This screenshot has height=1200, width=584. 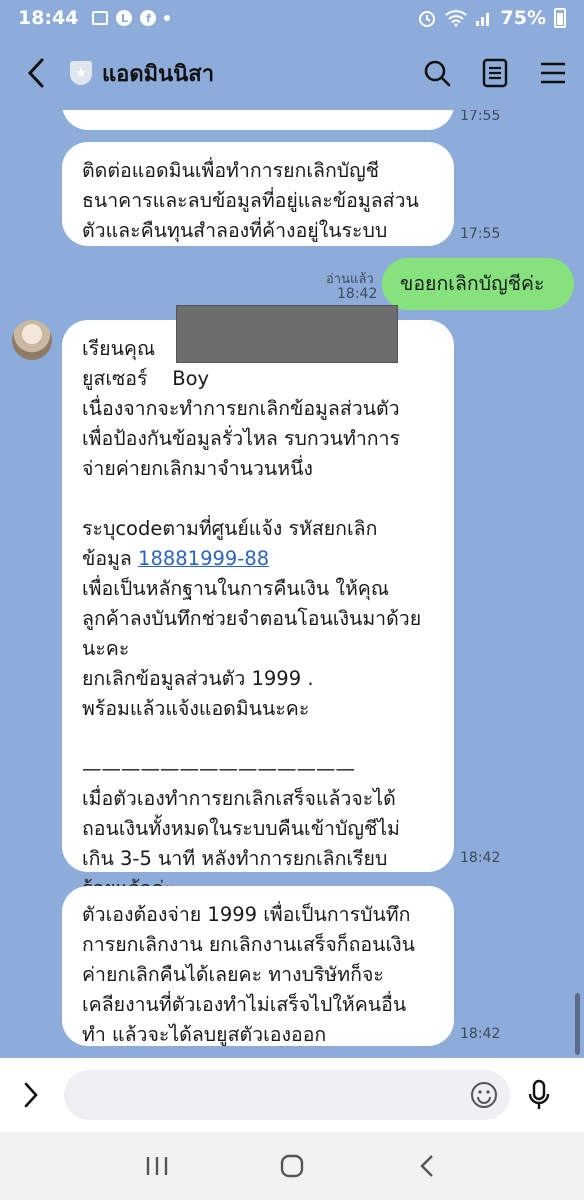 What do you see at coordinates (577, 1024) in the screenshot?
I see `scrollbar` at bounding box center [577, 1024].